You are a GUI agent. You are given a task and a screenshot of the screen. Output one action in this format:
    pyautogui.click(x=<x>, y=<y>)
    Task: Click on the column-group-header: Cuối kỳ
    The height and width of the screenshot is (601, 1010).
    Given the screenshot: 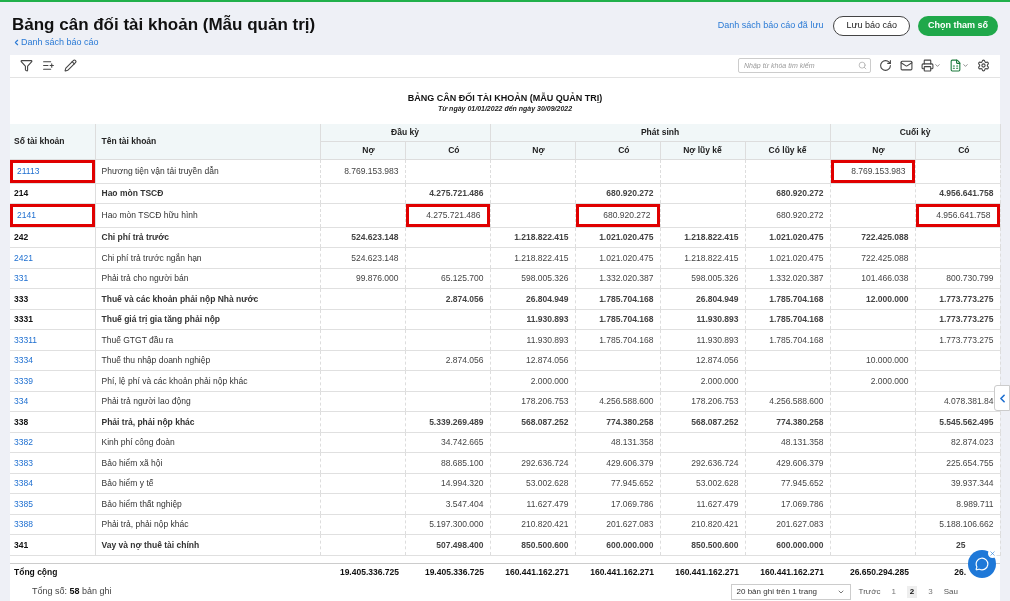 What is the action you would take?
    pyautogui.click(x=915, y=133)
    